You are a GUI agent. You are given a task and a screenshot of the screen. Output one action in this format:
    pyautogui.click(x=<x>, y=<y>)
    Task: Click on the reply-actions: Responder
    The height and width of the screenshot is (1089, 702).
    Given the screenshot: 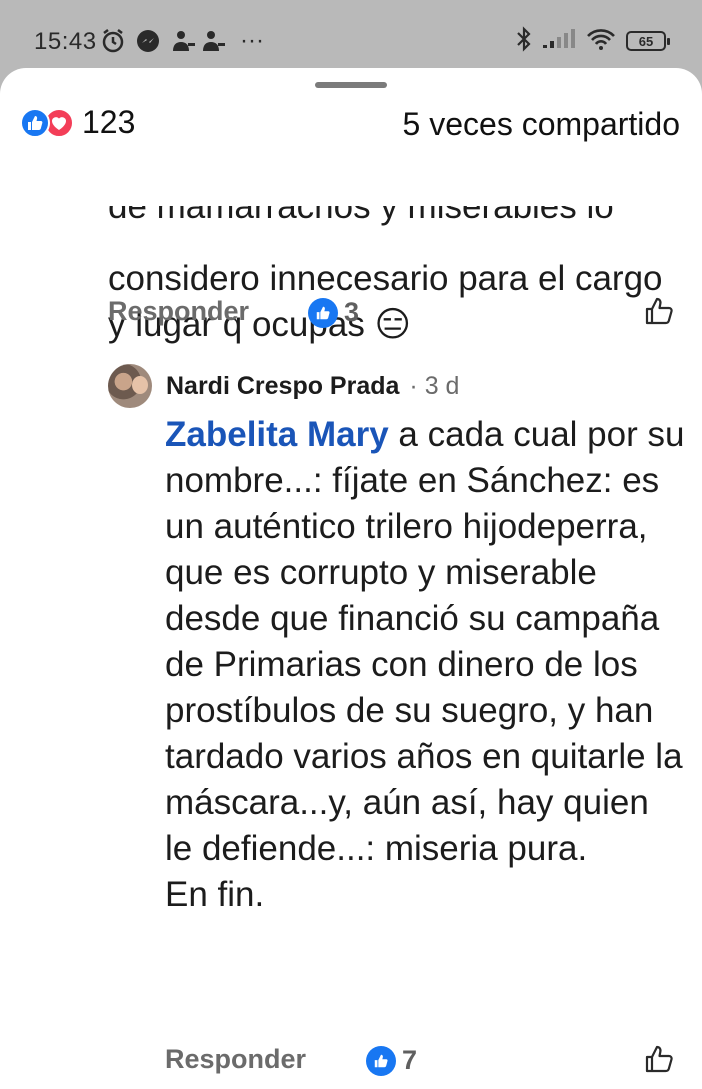 What is the action you would take?
    pyautogui.click(x=235, y=1059)
    